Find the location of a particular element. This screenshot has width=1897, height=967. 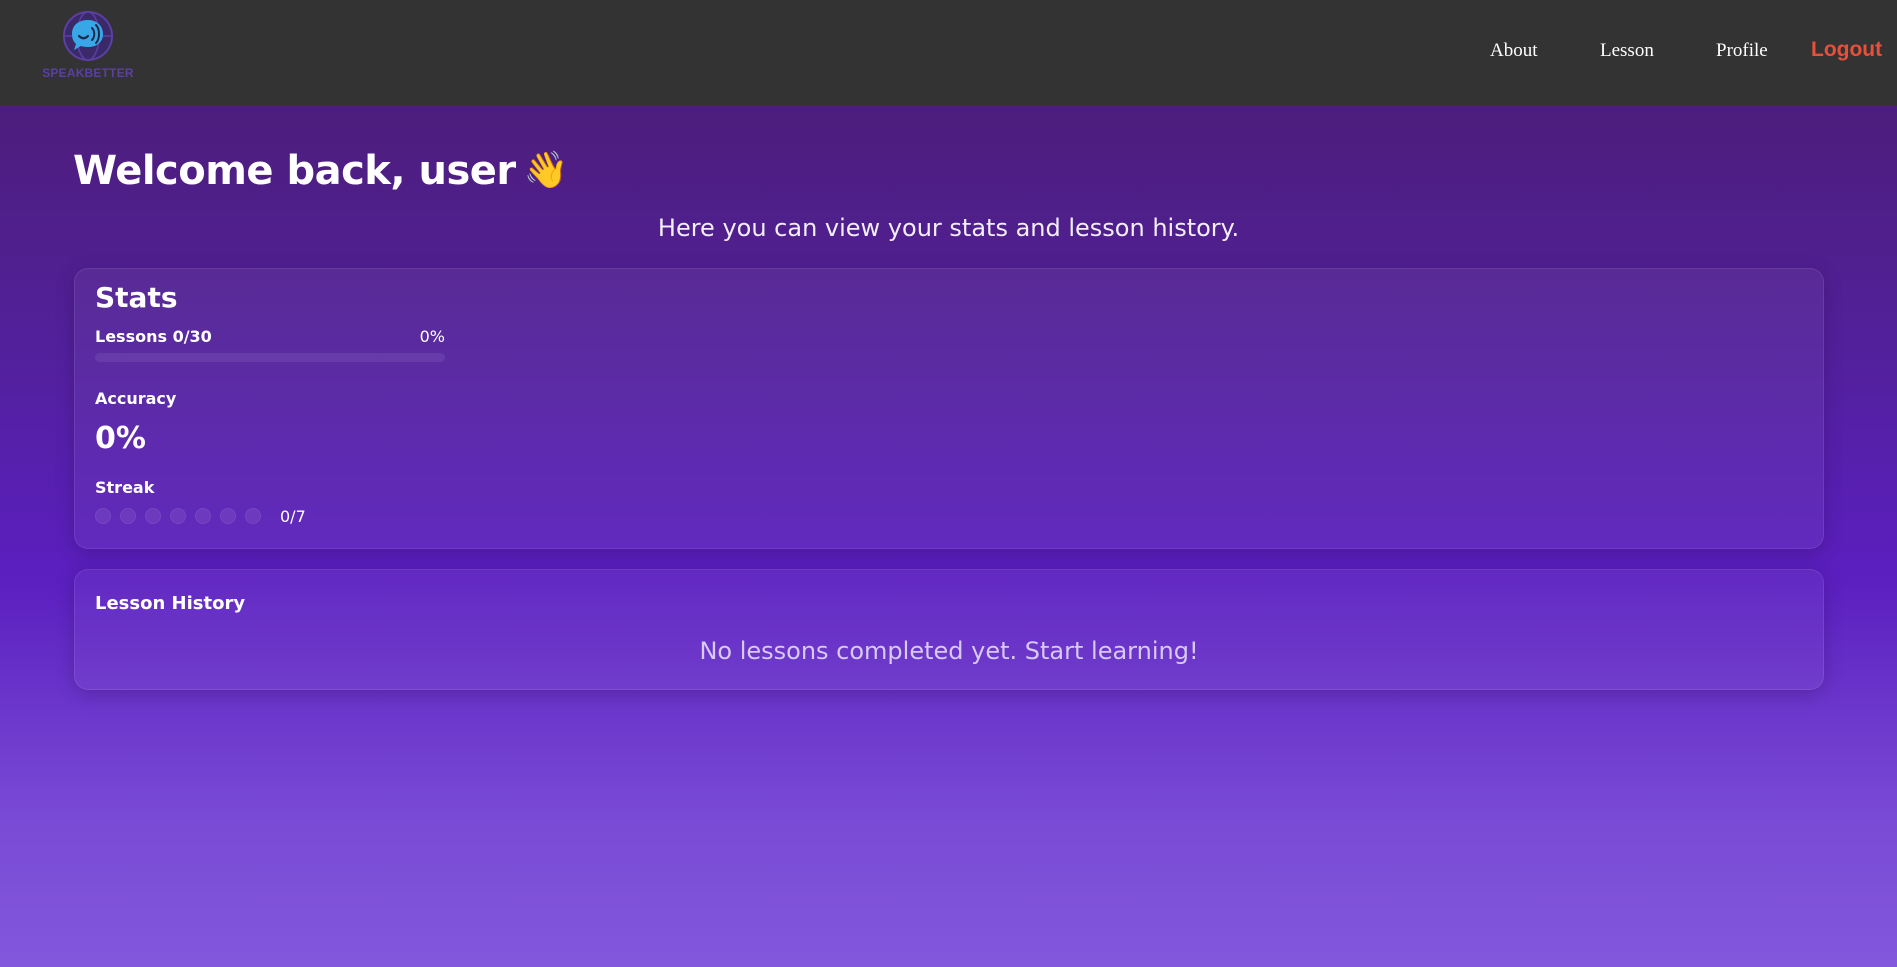

lesson-history-title: Lesson History is located at coordinates (170, 603).